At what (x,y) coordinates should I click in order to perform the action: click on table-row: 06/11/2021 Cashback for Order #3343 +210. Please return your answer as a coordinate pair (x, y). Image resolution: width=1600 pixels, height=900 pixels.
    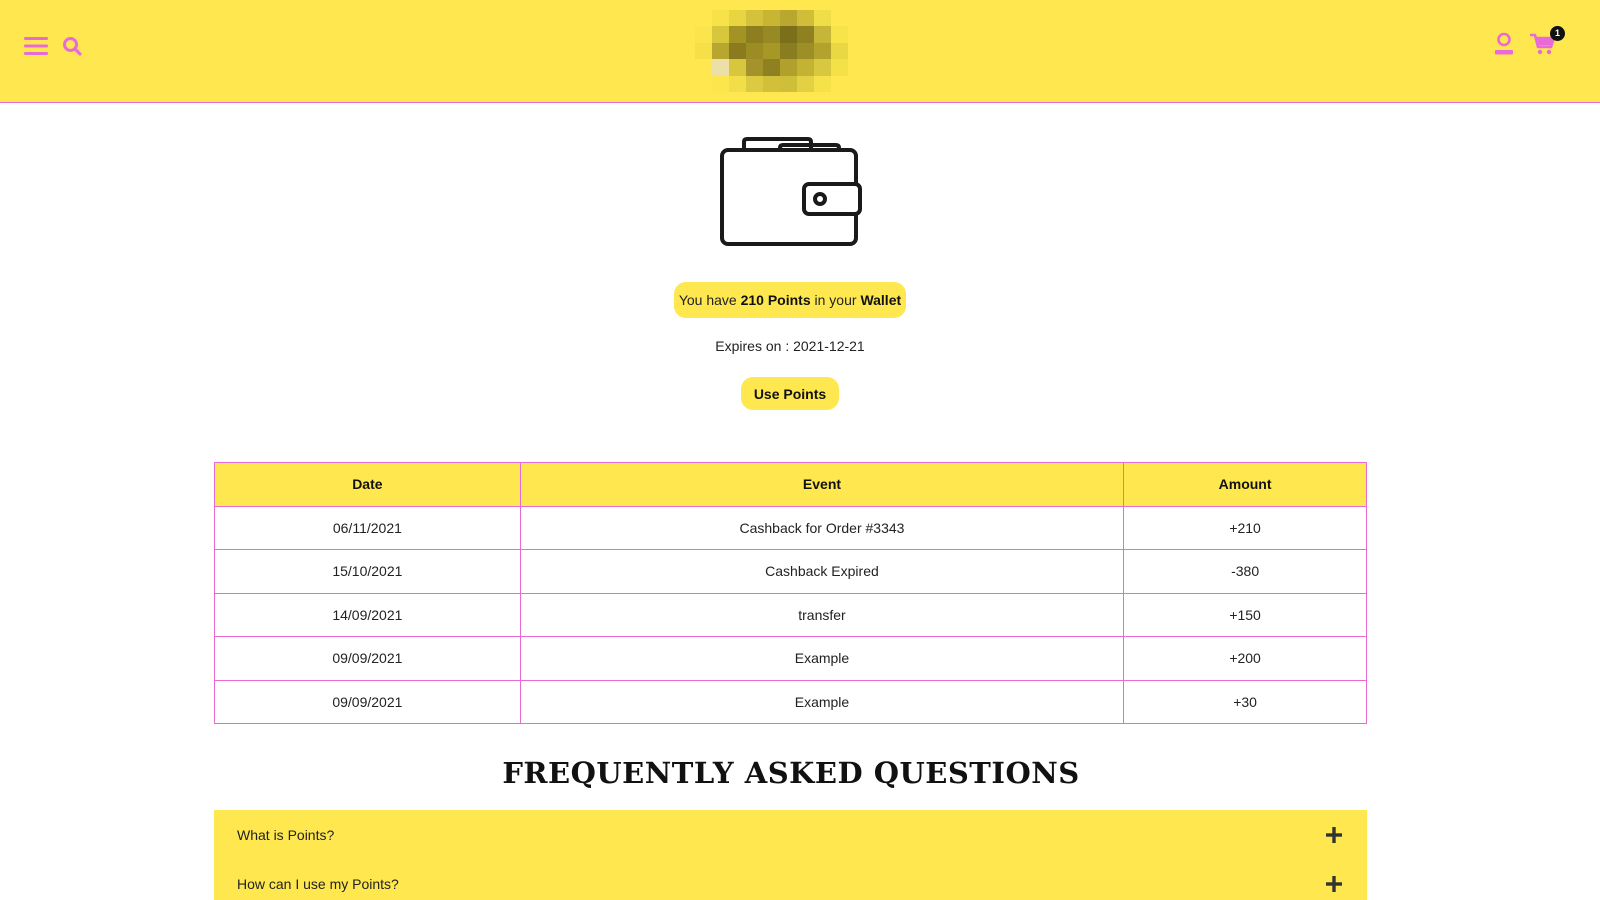
    Looking at the image, I should click on (790, 527).